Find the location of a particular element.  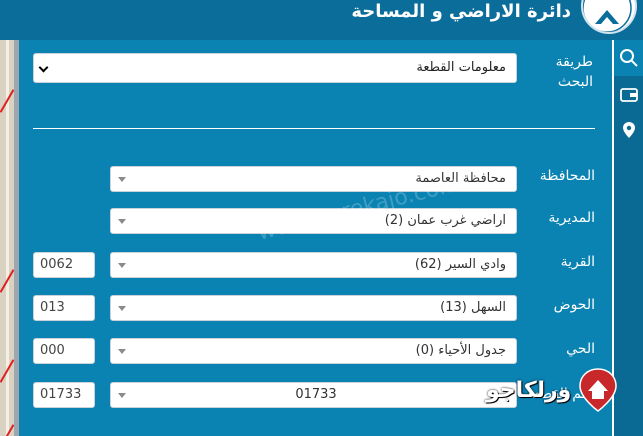

divider is located at coordinates (314, 128).